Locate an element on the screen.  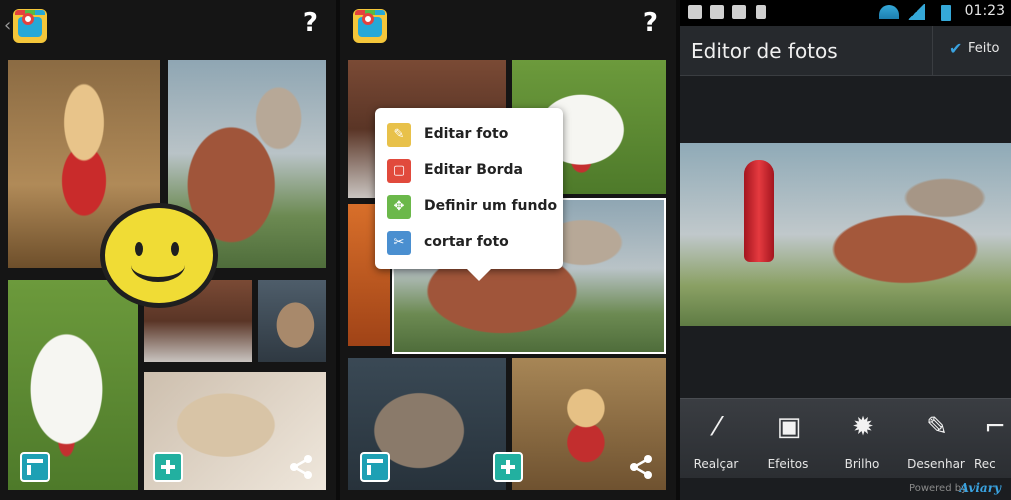
status-bar: 01:23 is located at coordinates (845, 13).